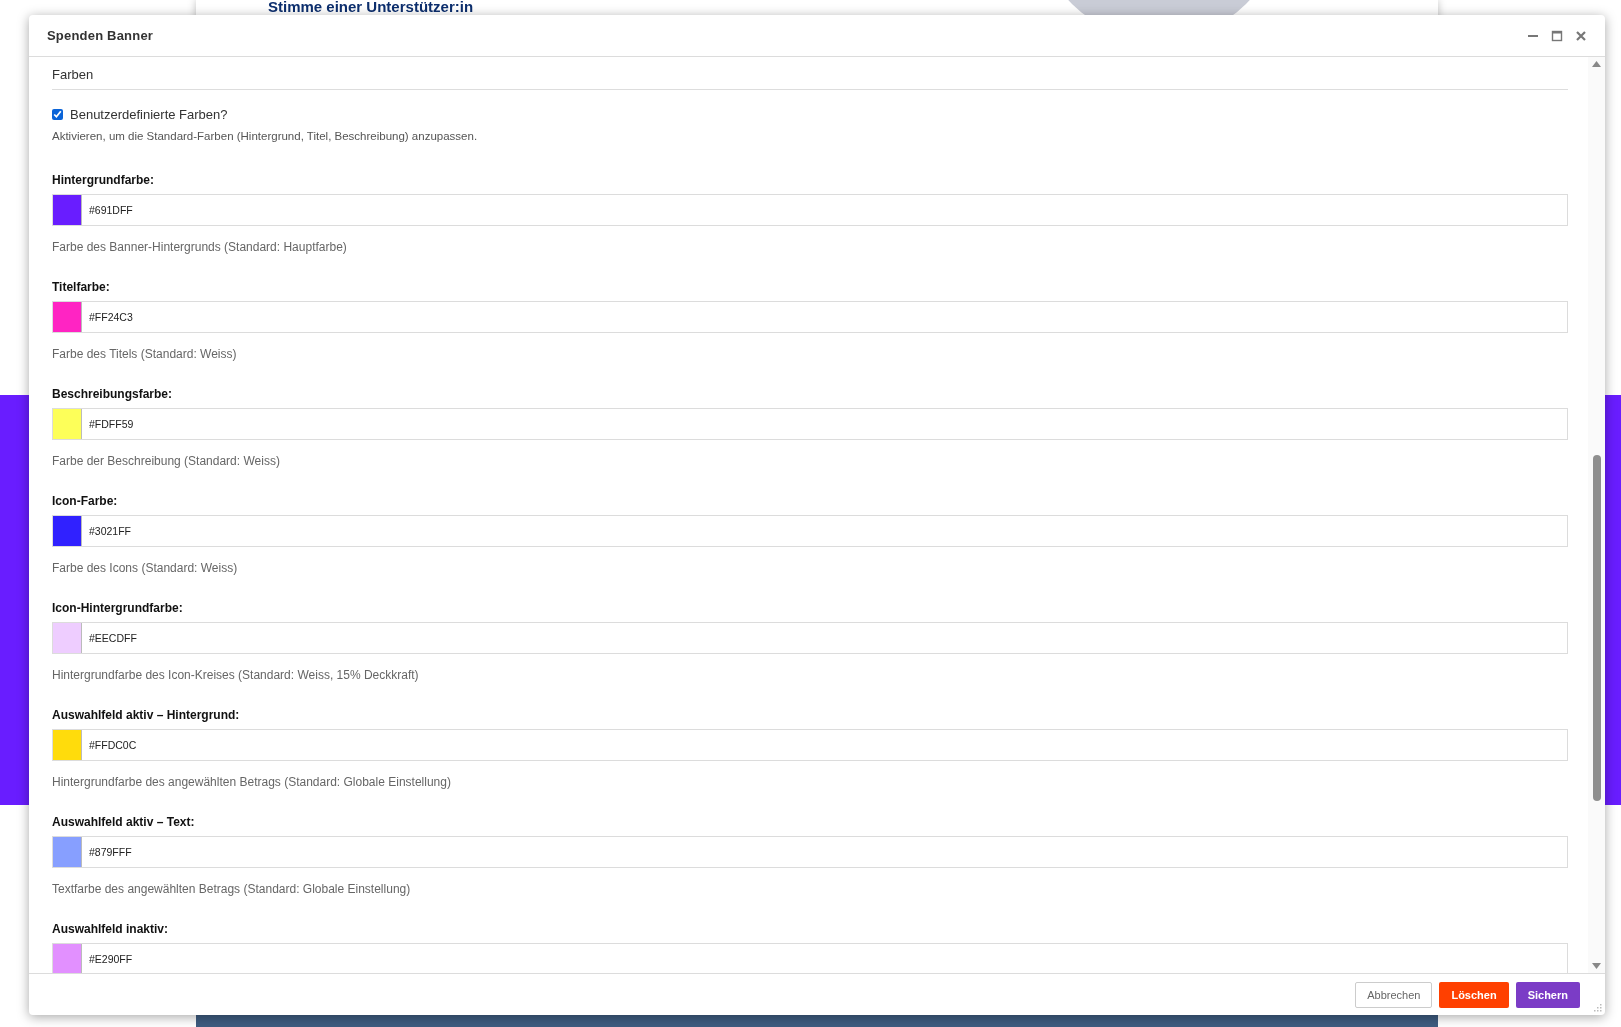 The image size is (1621, 1027). I want to click on field-label: Auswahlfeld aktiv – Hintergrund:, so click(146, 715).